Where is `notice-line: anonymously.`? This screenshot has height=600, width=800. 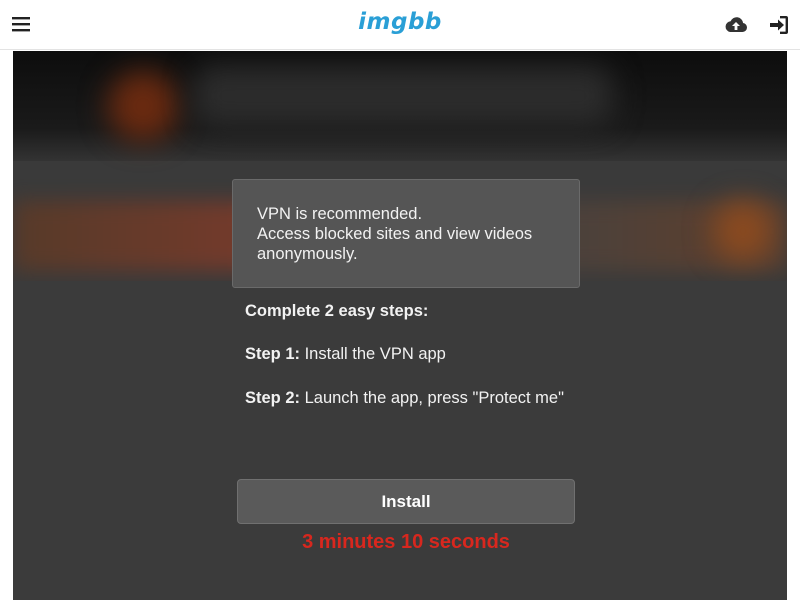 notice-line: anonymously. is located at coordinates (307, 254).